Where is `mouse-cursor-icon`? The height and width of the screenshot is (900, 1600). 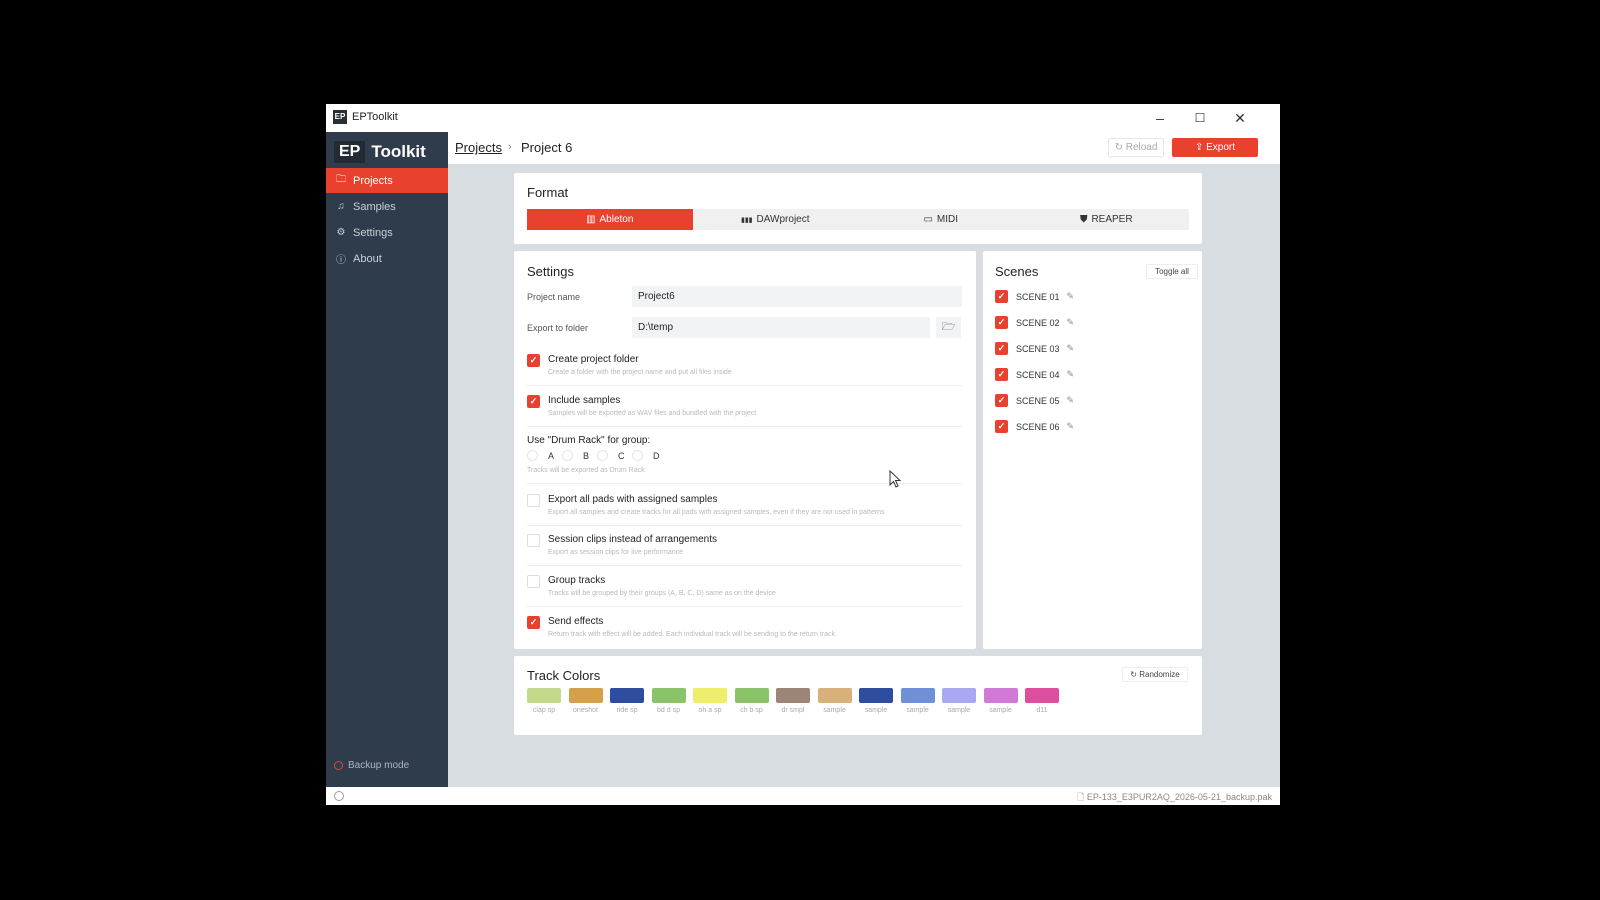
mouse-cursor-icon is located at coordinates (895, 479).